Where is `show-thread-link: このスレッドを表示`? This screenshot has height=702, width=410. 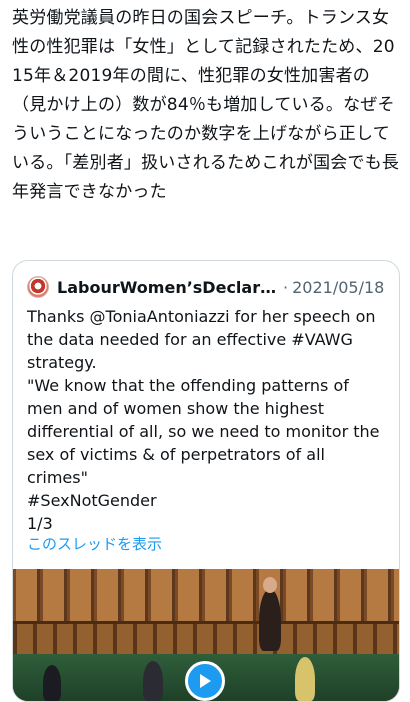
show-thread-link: このスレッドを表示 is located at coordinates (94, 543).